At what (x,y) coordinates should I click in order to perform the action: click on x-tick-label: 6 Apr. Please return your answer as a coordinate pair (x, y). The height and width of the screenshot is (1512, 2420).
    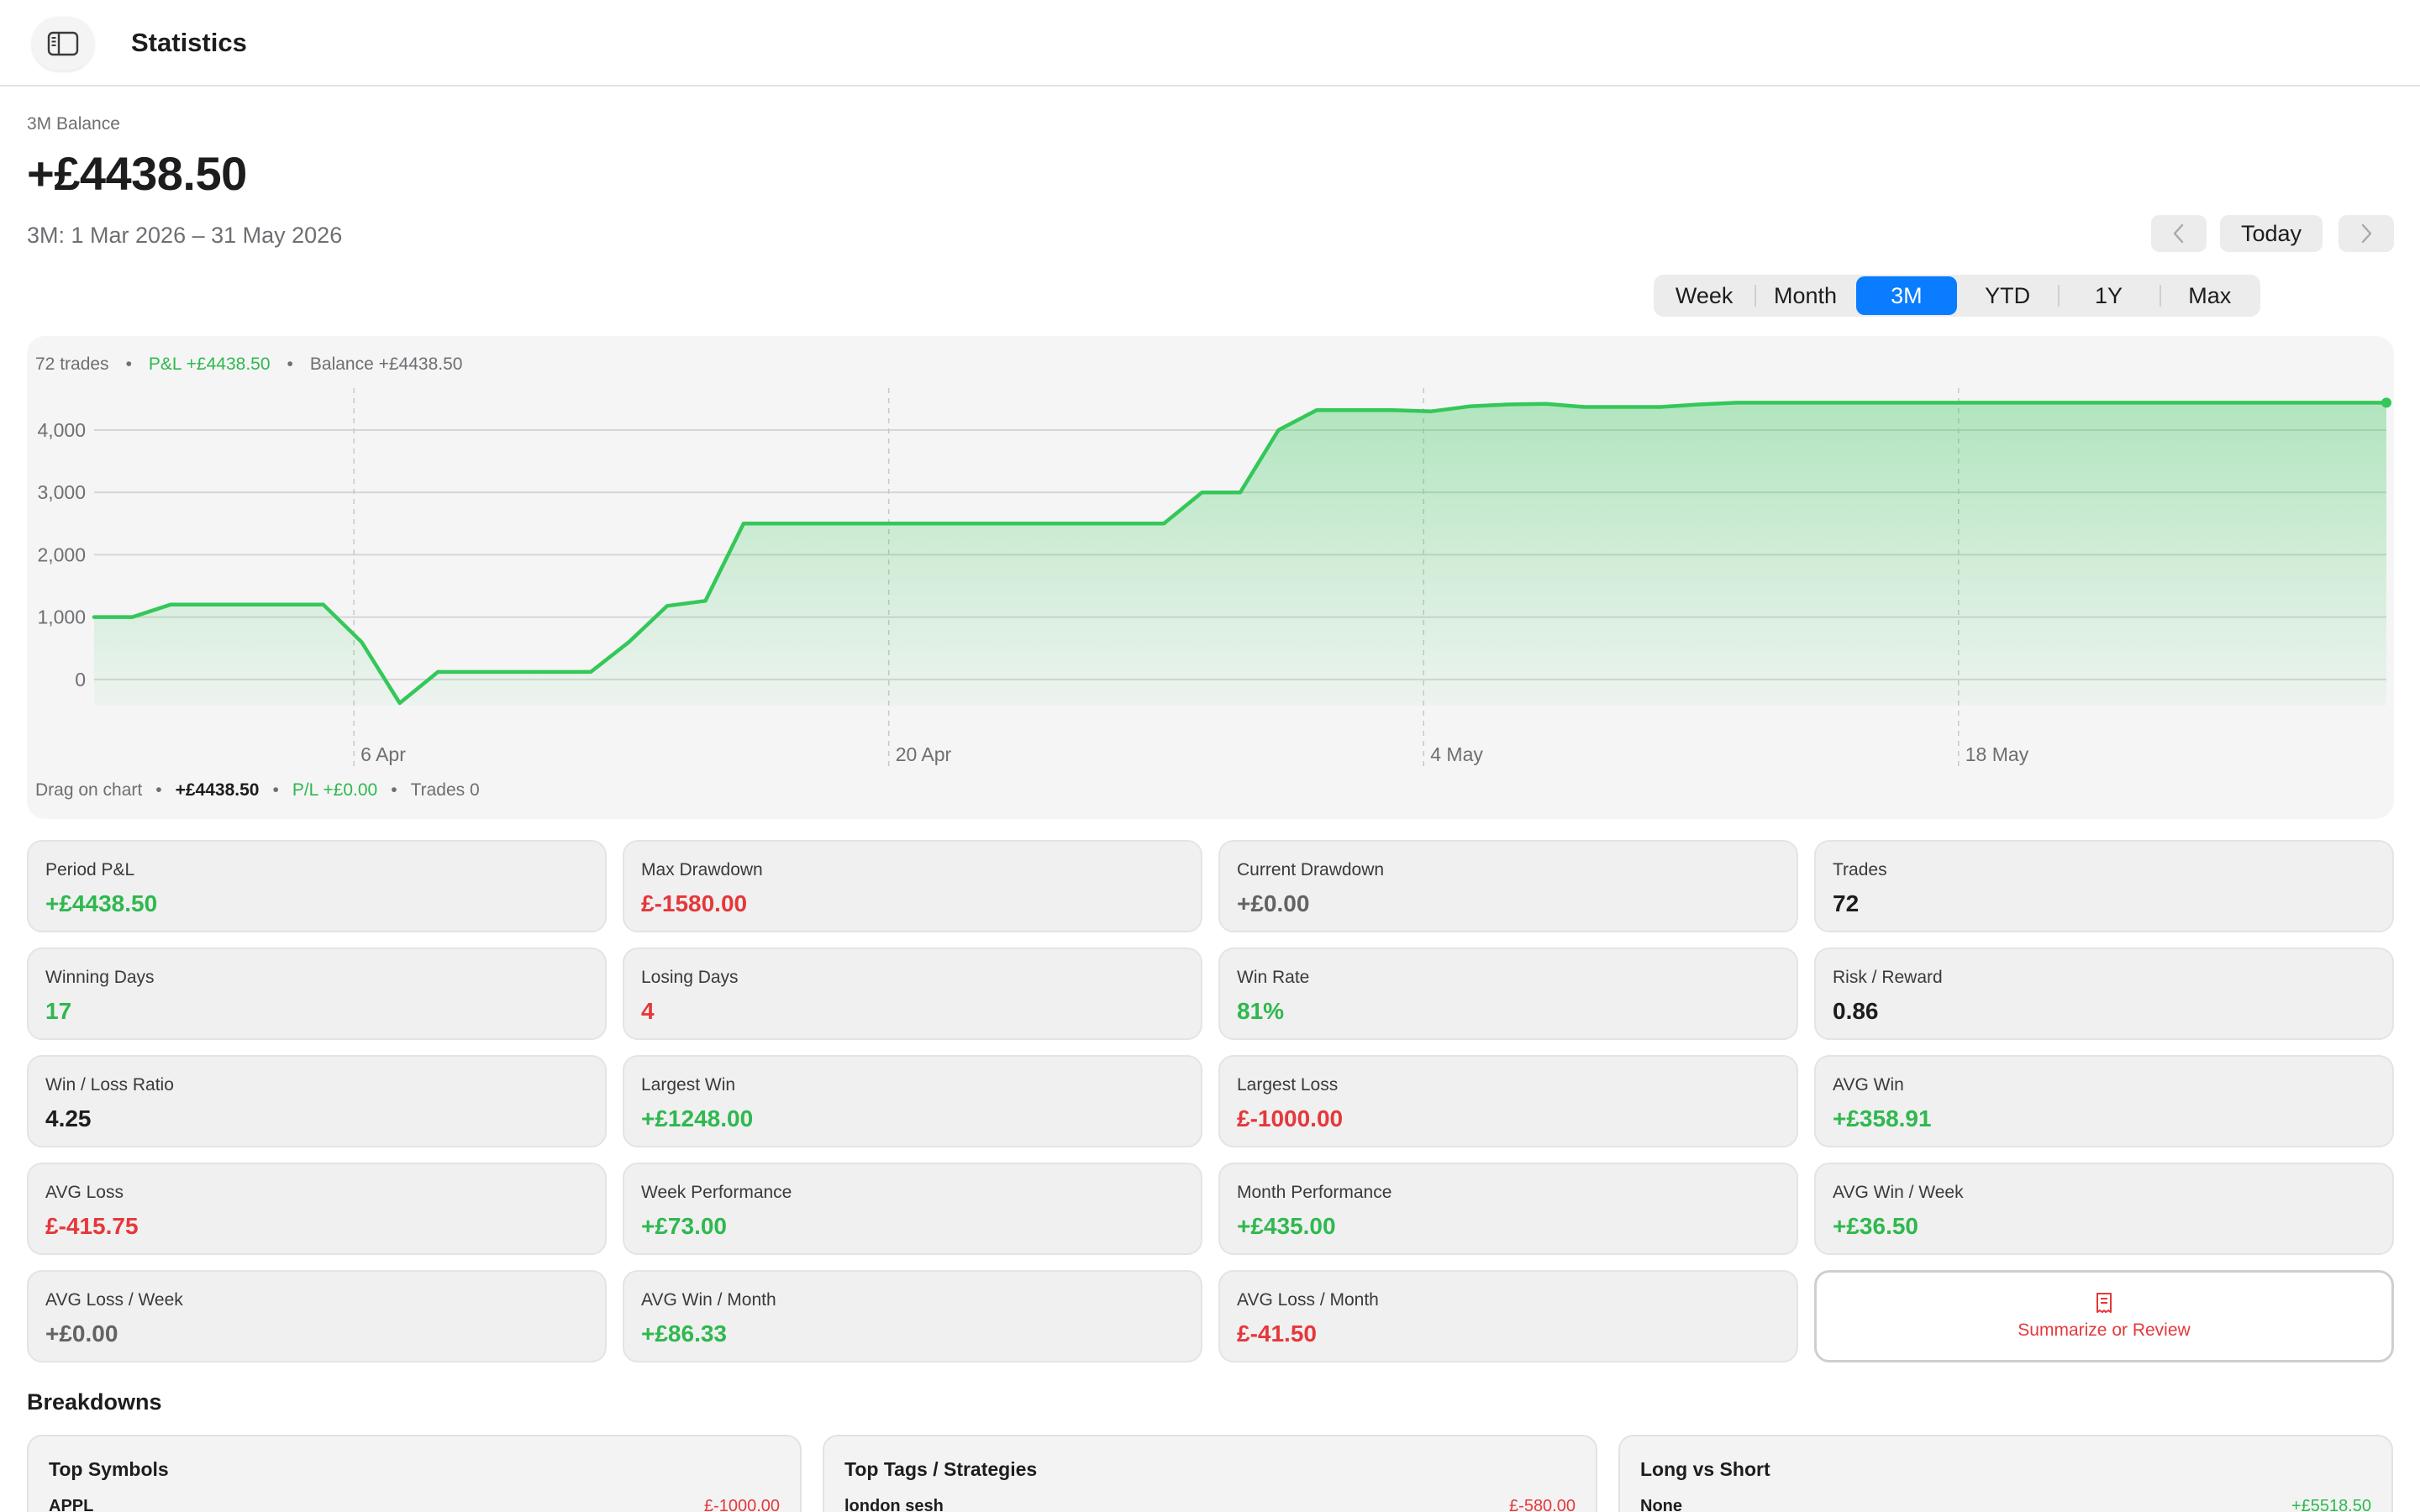
    Looking at the image, I should click on (383, 754).